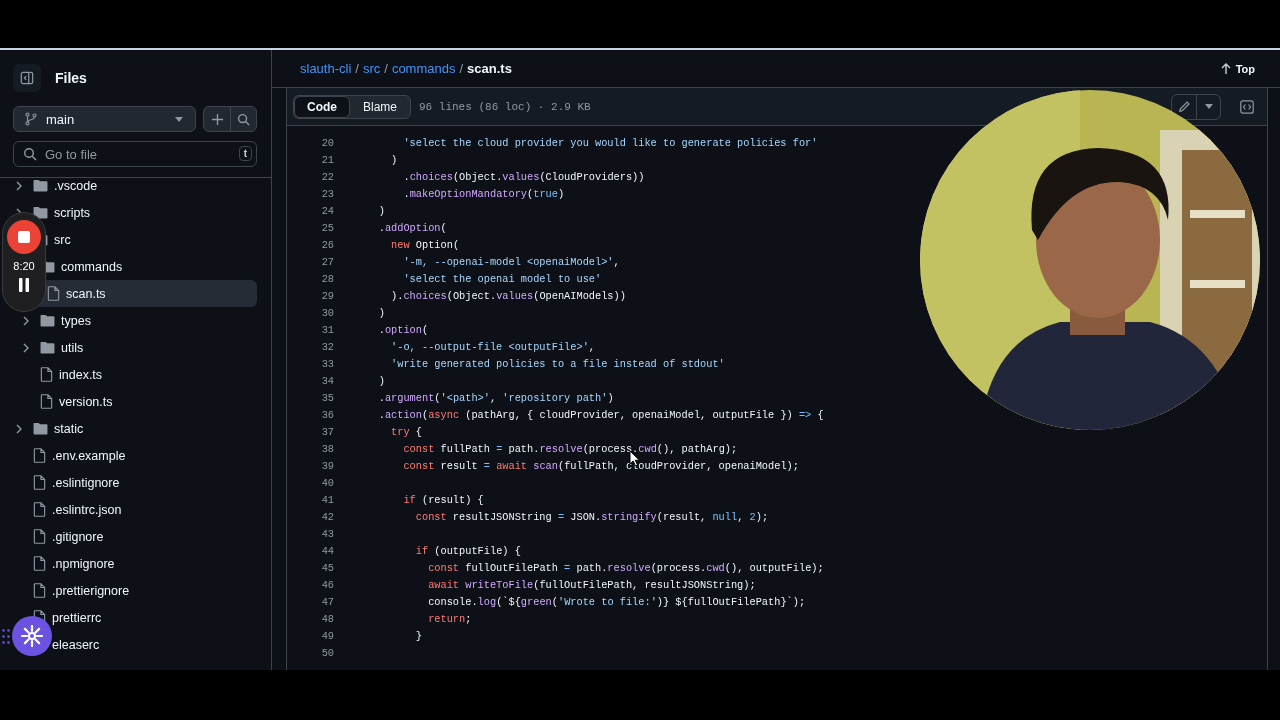 The height and width of the screenshot is (720, 1280). I want to click on code-icon, so click(1247, 106).